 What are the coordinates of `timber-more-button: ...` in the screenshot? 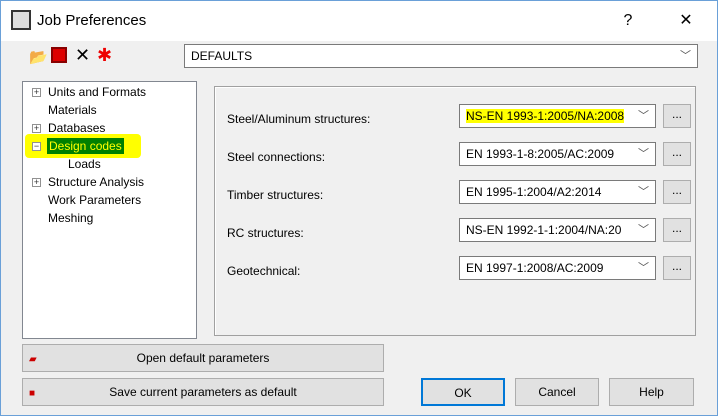 It's located at (677, 192).